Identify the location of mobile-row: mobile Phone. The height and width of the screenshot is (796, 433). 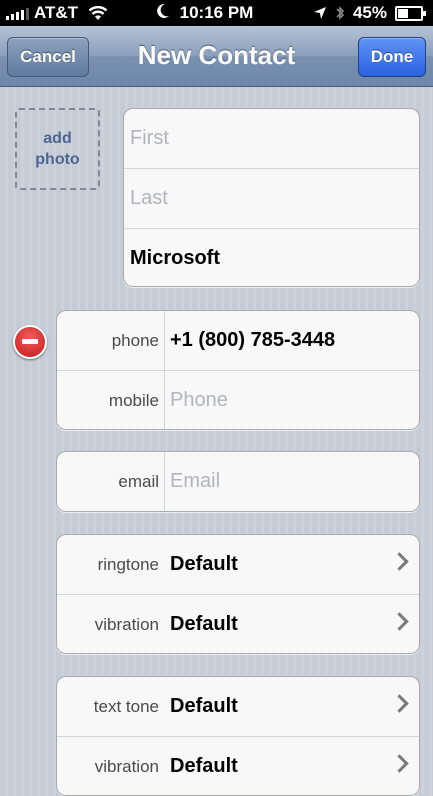
(238, 400).